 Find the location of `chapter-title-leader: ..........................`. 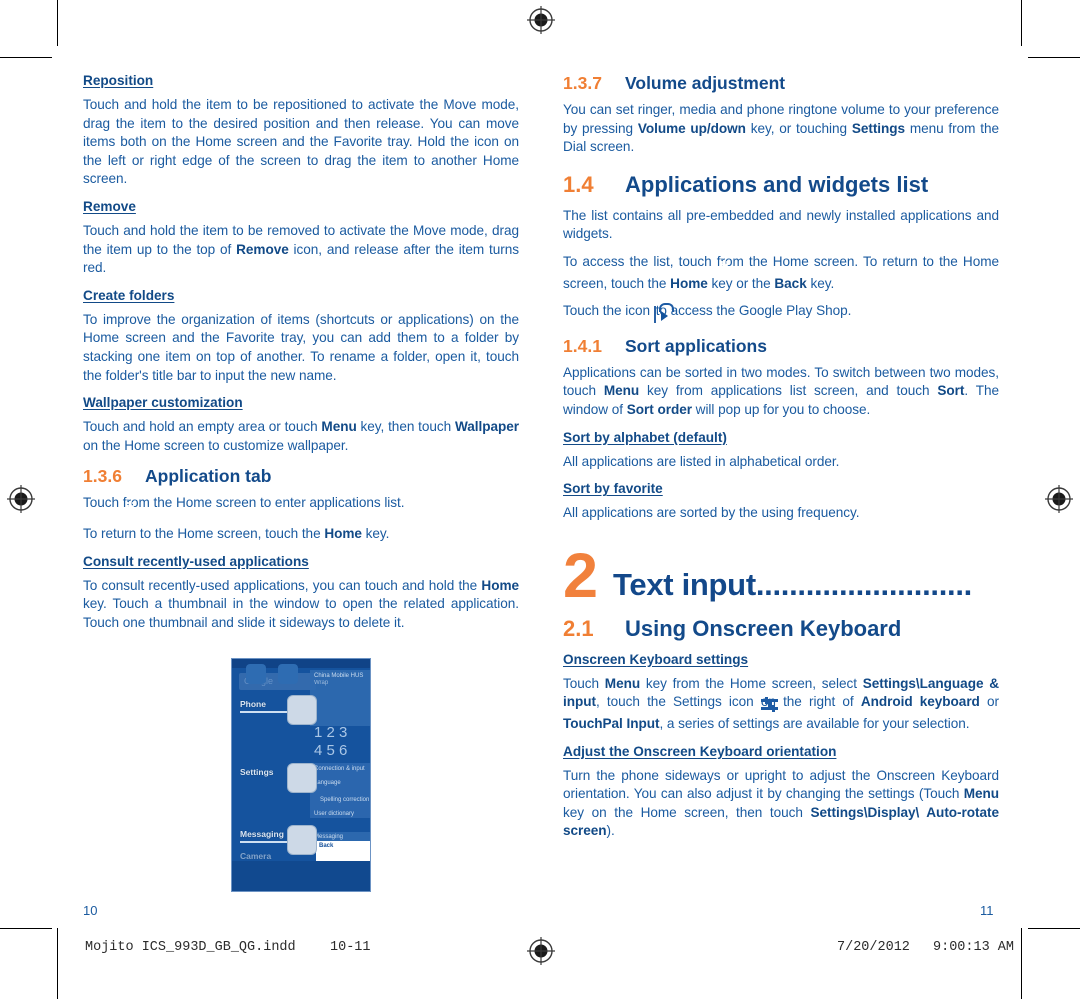

chapter-title-leader: .......................... is located at coordinates (863, 584).